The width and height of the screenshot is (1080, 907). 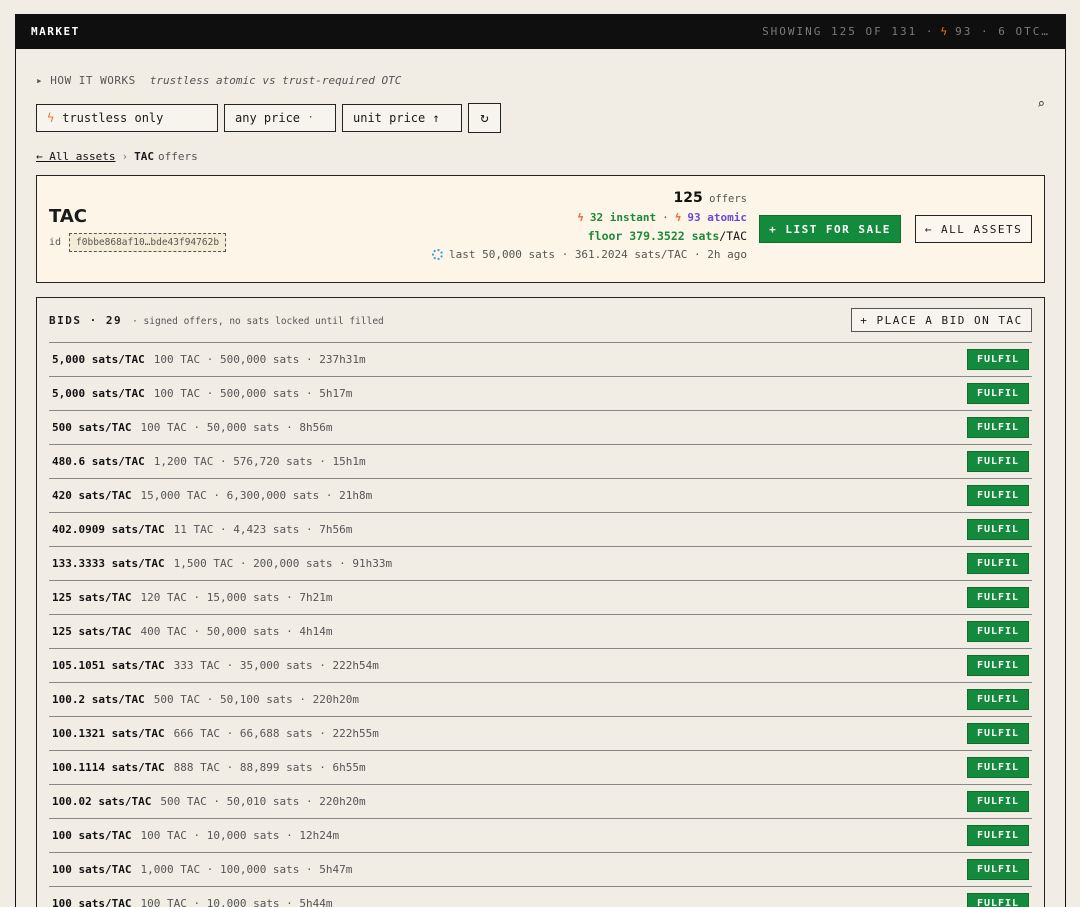 What do you see at coordinates (653, 236) in the screenshot?
I see `floor-price: floor 379.3522 sats` at bounding box center [653, 236].